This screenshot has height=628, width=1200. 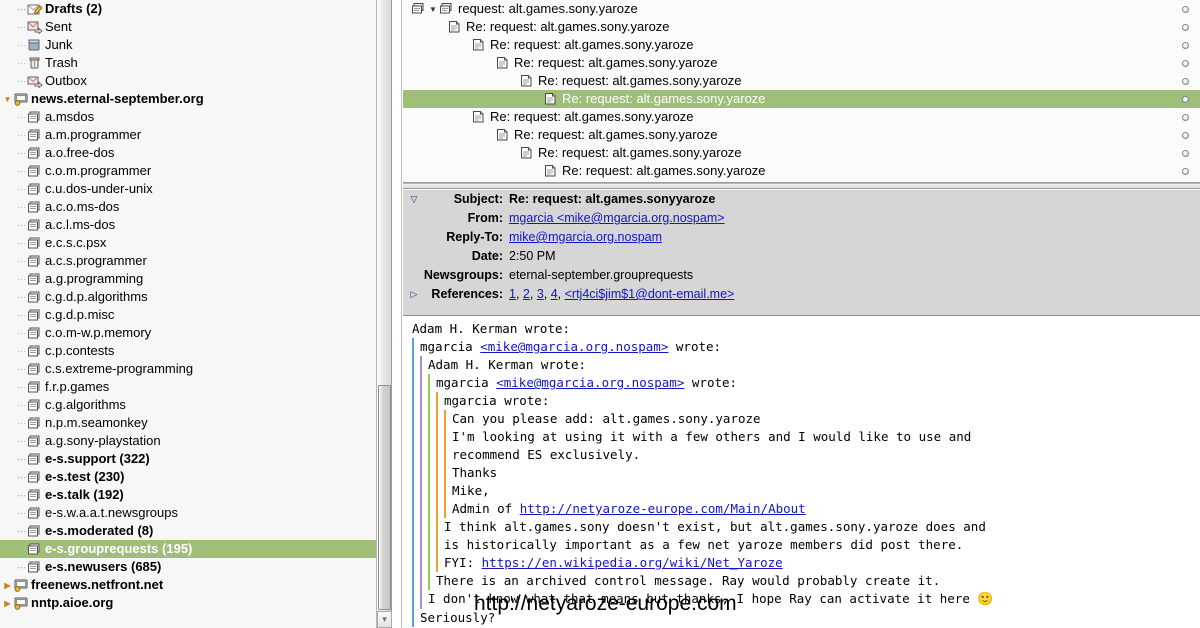 I want to click on sidebar-scroll-down-icon: ▾, so click(x=384, y=619).